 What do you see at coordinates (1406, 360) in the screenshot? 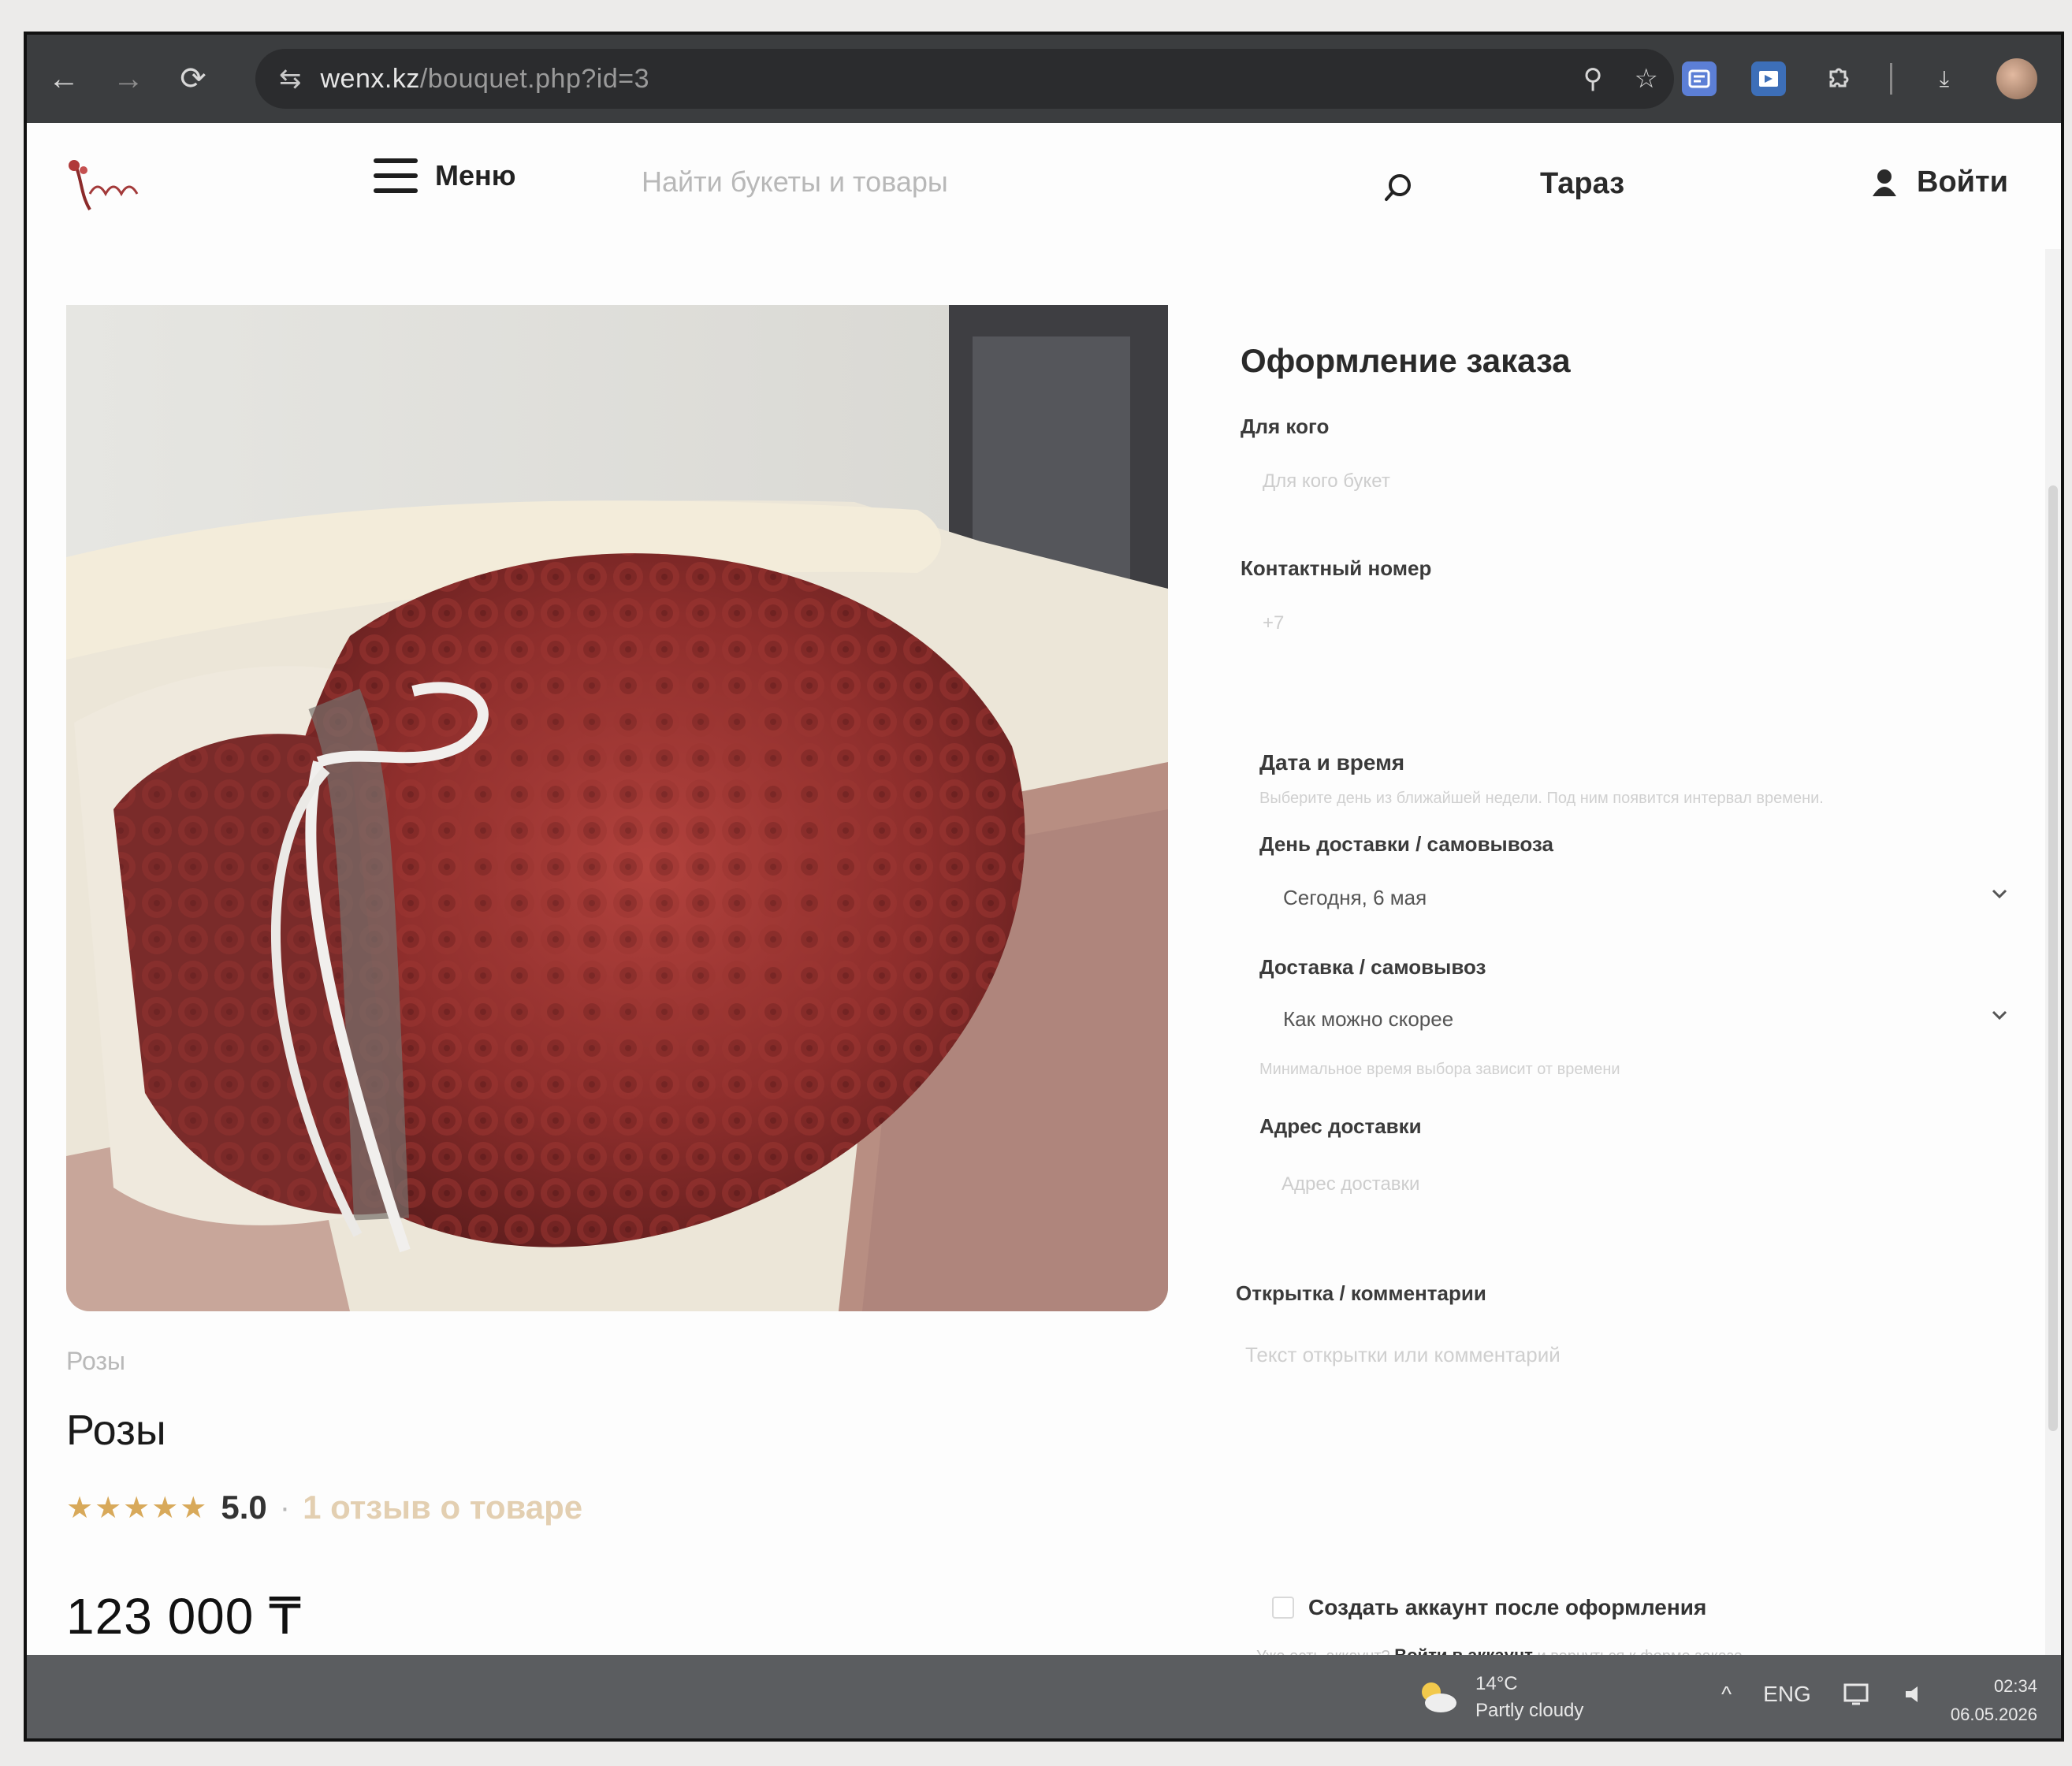
I see `order-form-title: Оформление заказа` at bounding box center [1406, 360].